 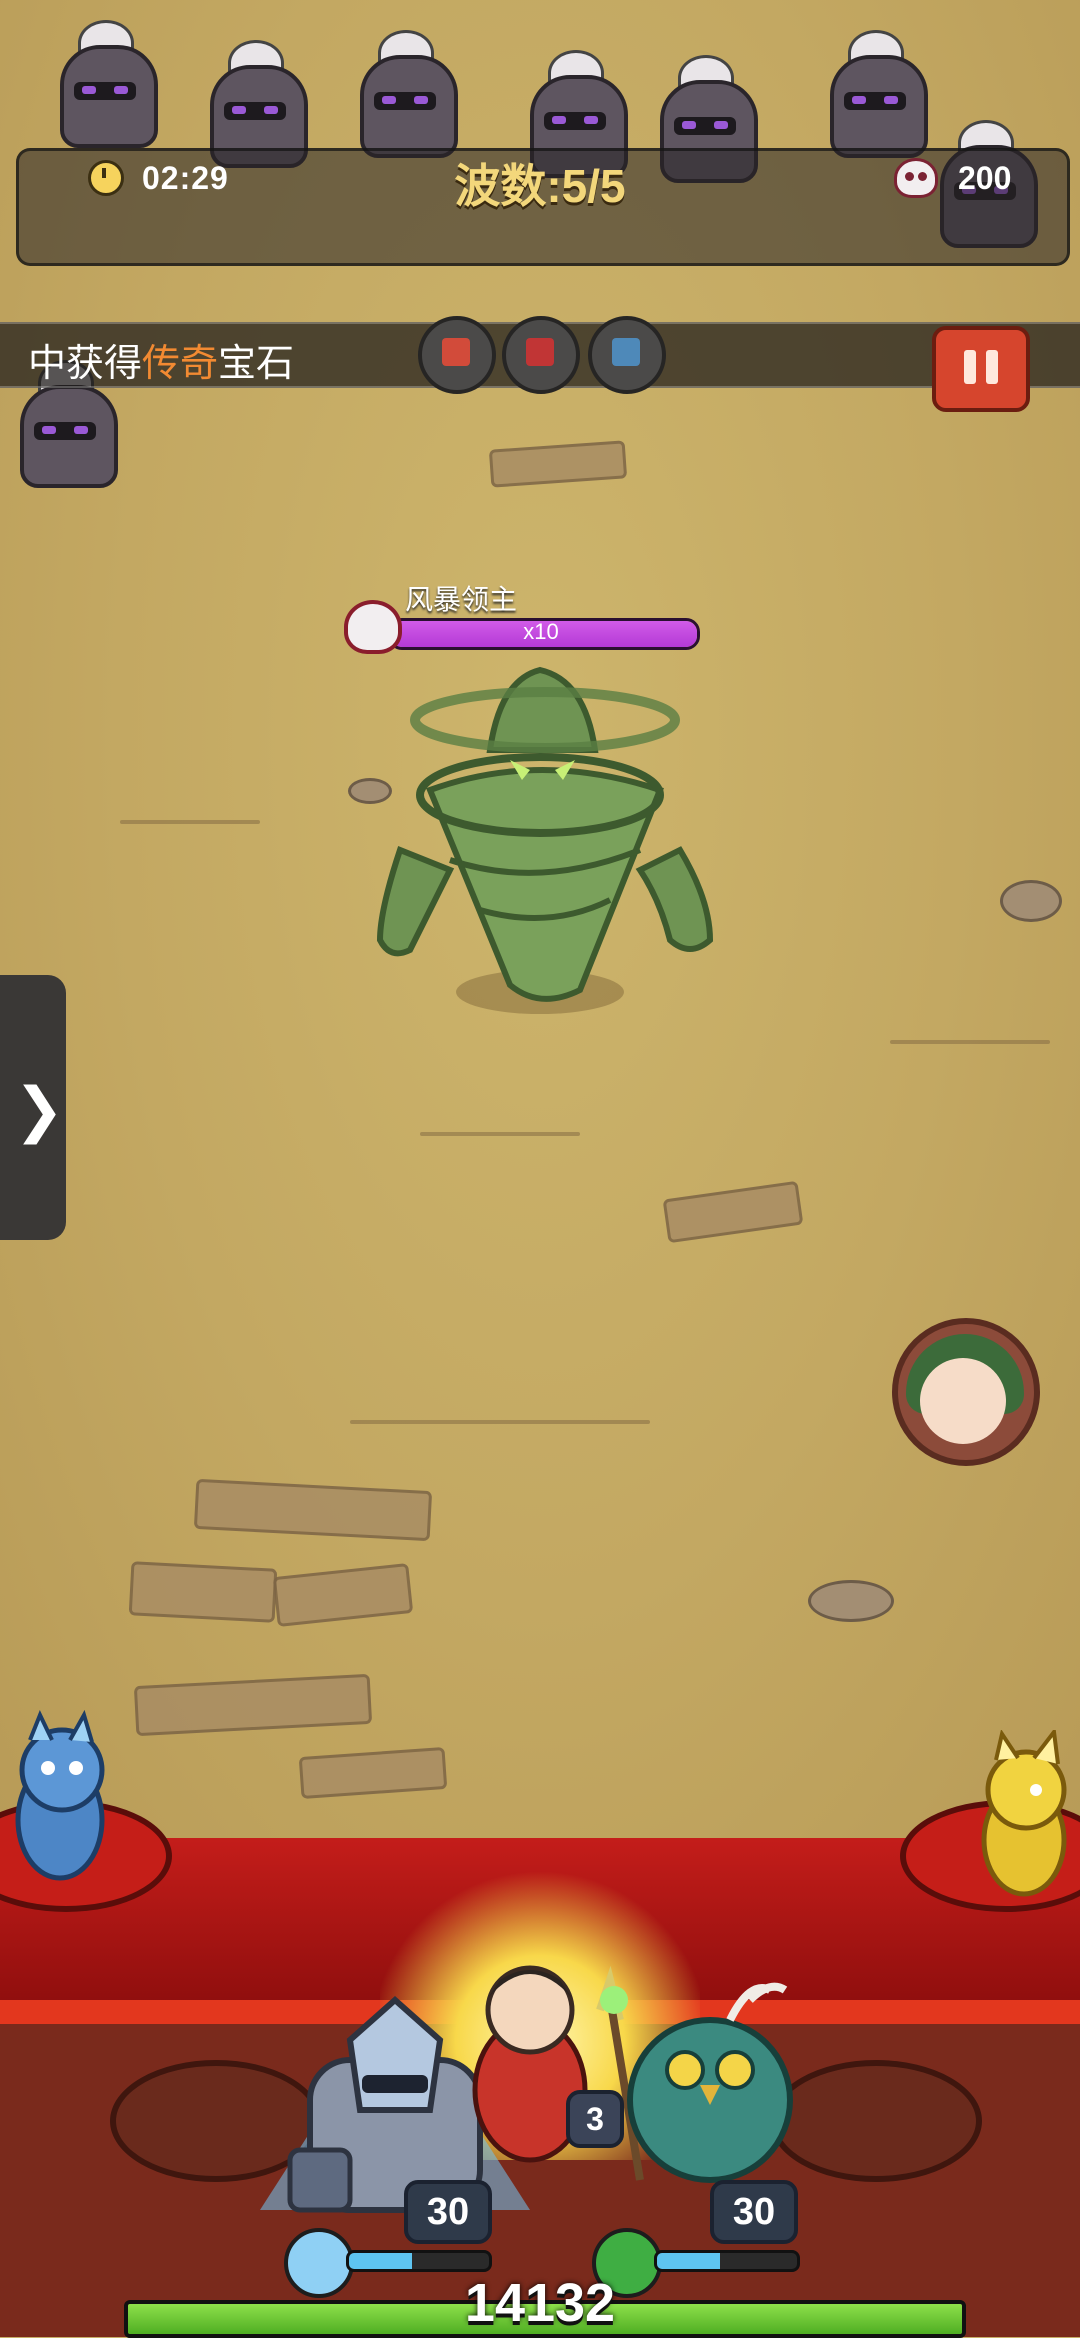 What do you see at coordinates (627, 355) in the screenshot?
I see `buff-icon-boot` at bounding box center [627, 355].